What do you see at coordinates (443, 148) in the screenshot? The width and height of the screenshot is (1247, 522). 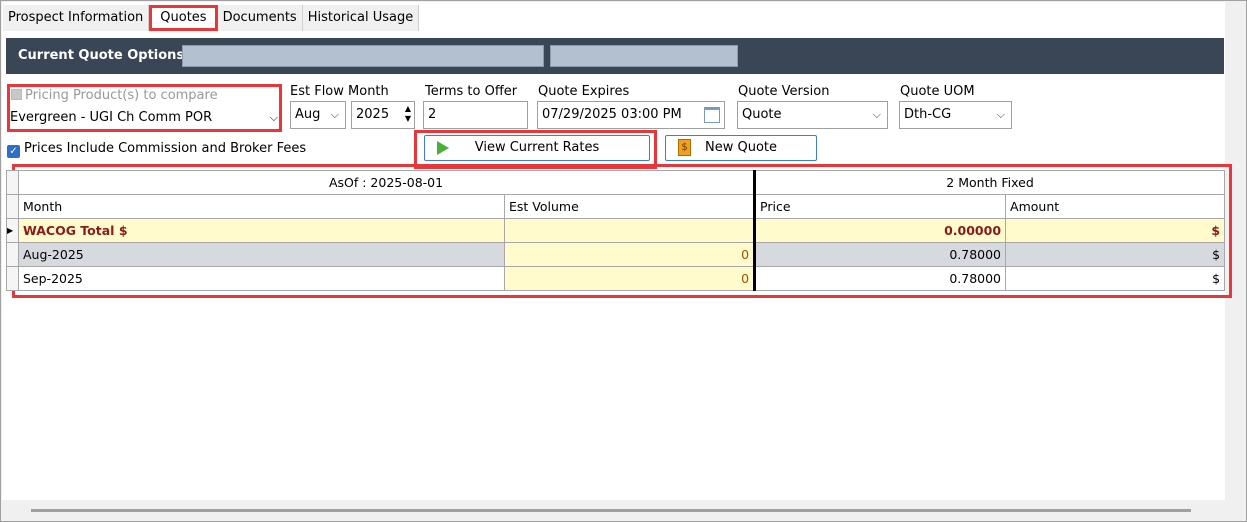 I see `play-icon` at bounding box center [443, 148].